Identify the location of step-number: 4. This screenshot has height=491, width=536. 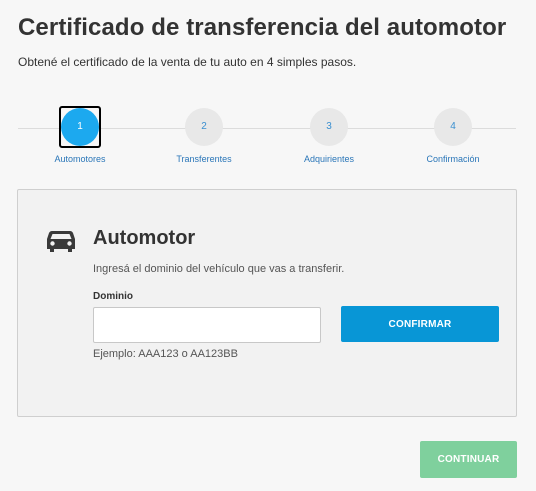
(453, 126).